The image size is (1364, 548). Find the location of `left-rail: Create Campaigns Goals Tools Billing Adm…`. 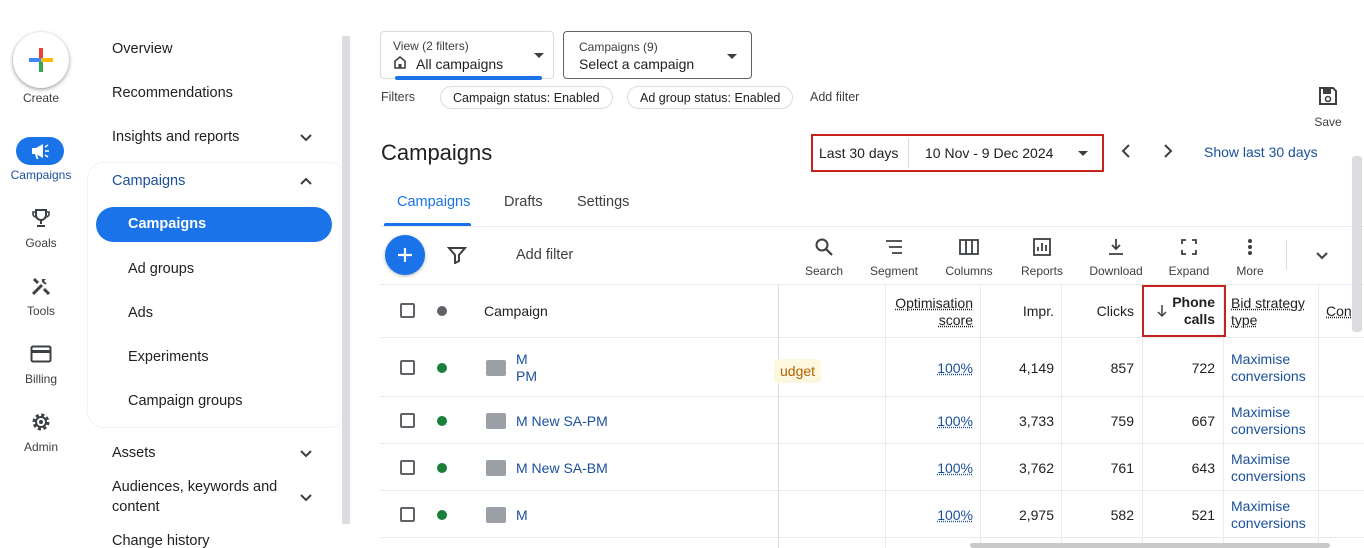

left-rail: Create Campaigns Goals Tools Billing Adm… is located at coordinates (41, 274).